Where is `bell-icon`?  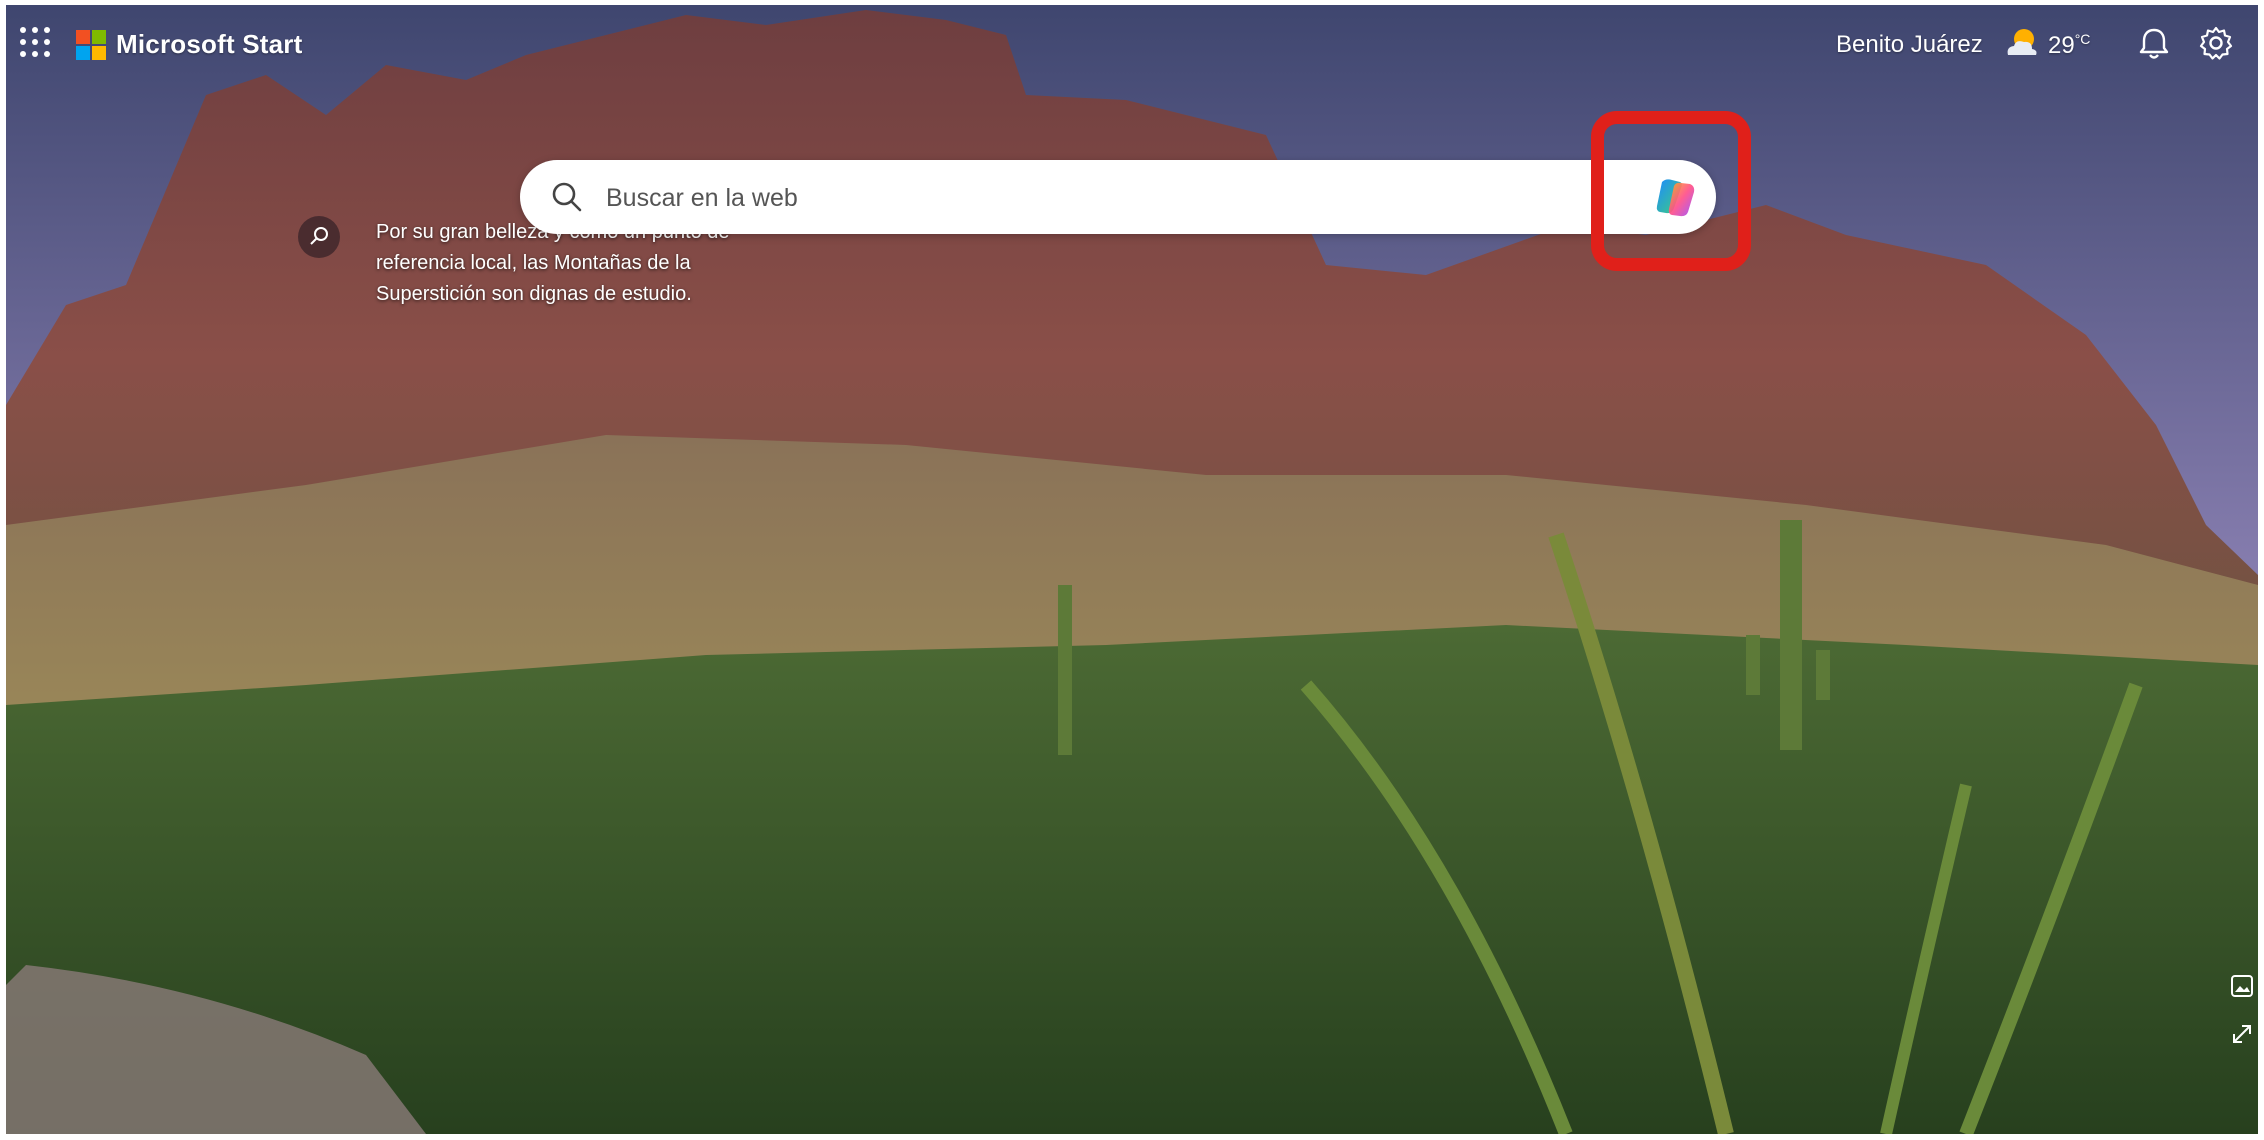
bell-icon is located at coordinates (2154, 43).